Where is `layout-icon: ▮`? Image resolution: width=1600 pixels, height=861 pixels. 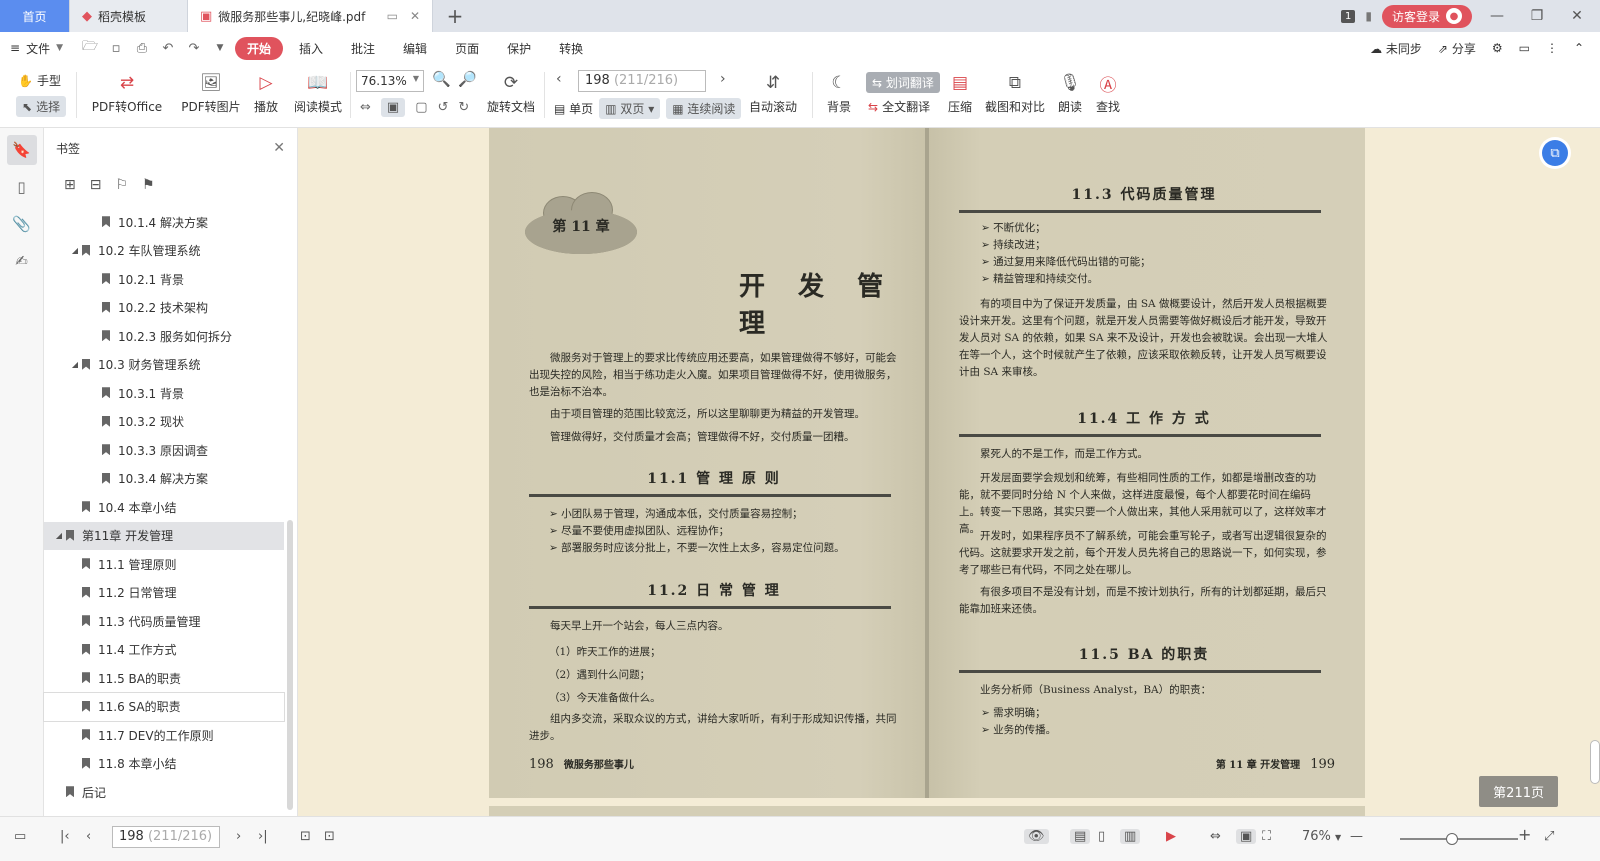 layout-icon: ▮ is located at coordinates (1368, 16).